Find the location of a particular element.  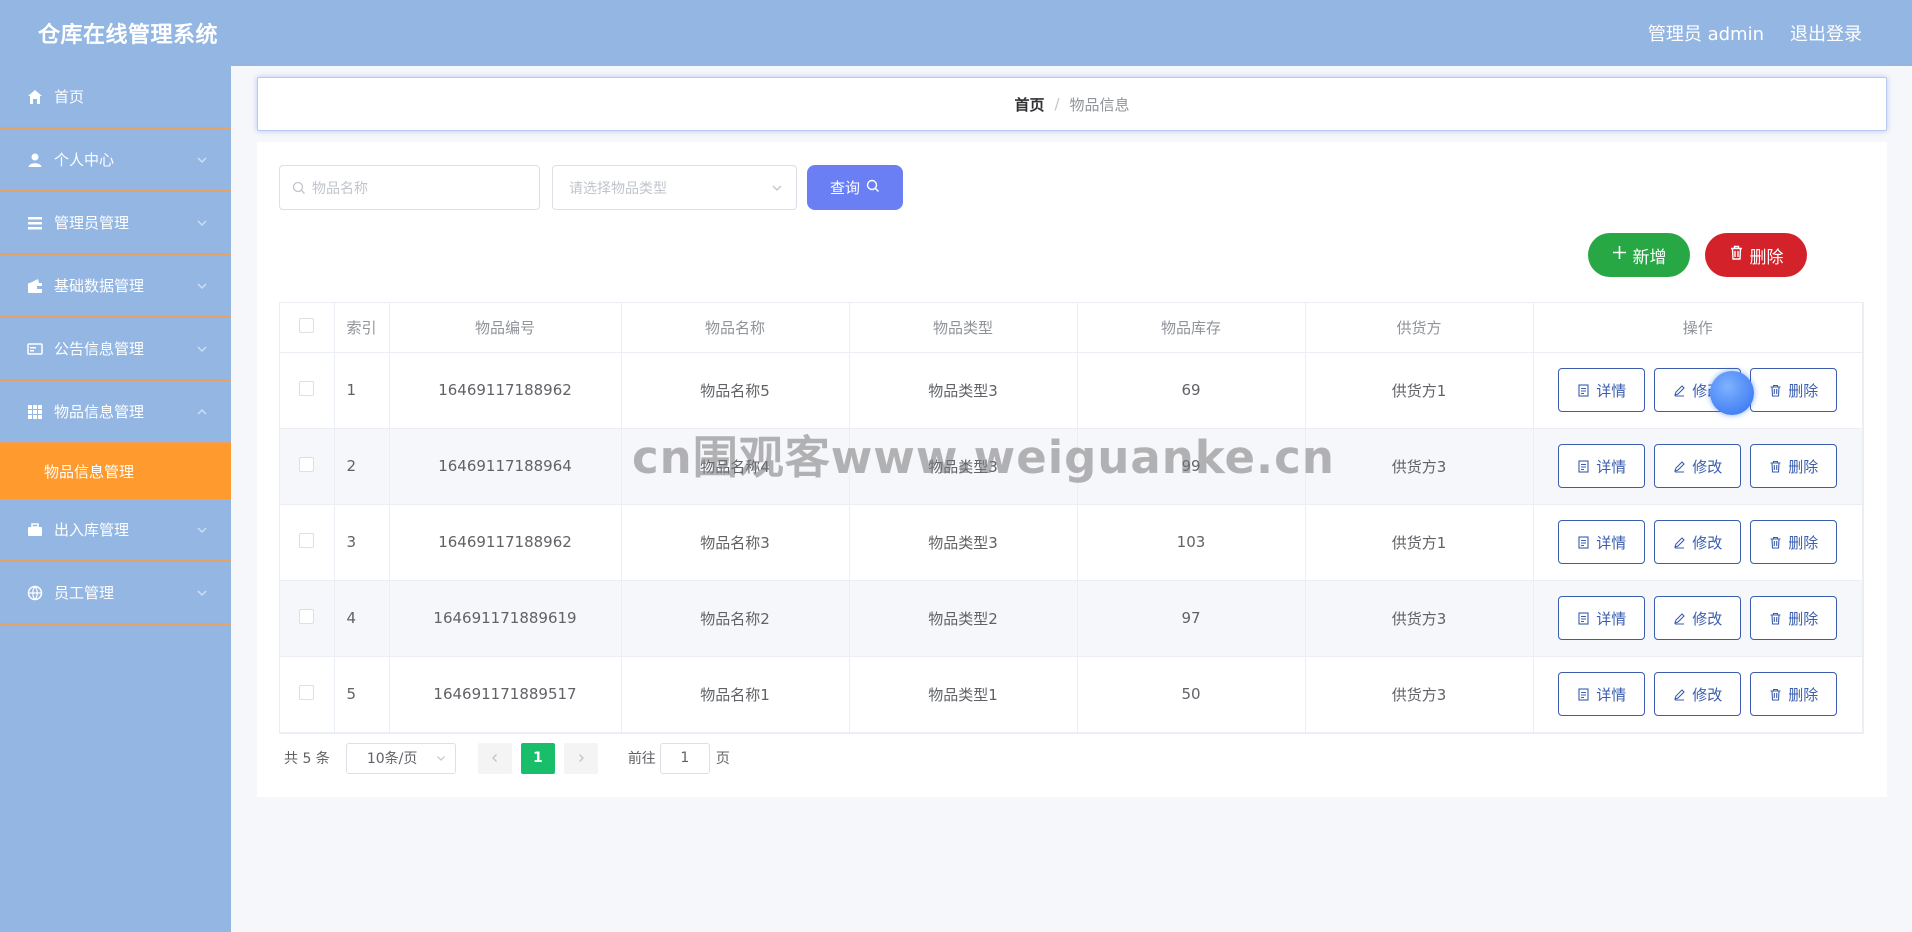

sidebar-item-label: 管理员管理 is located at coordinates (92, 223).